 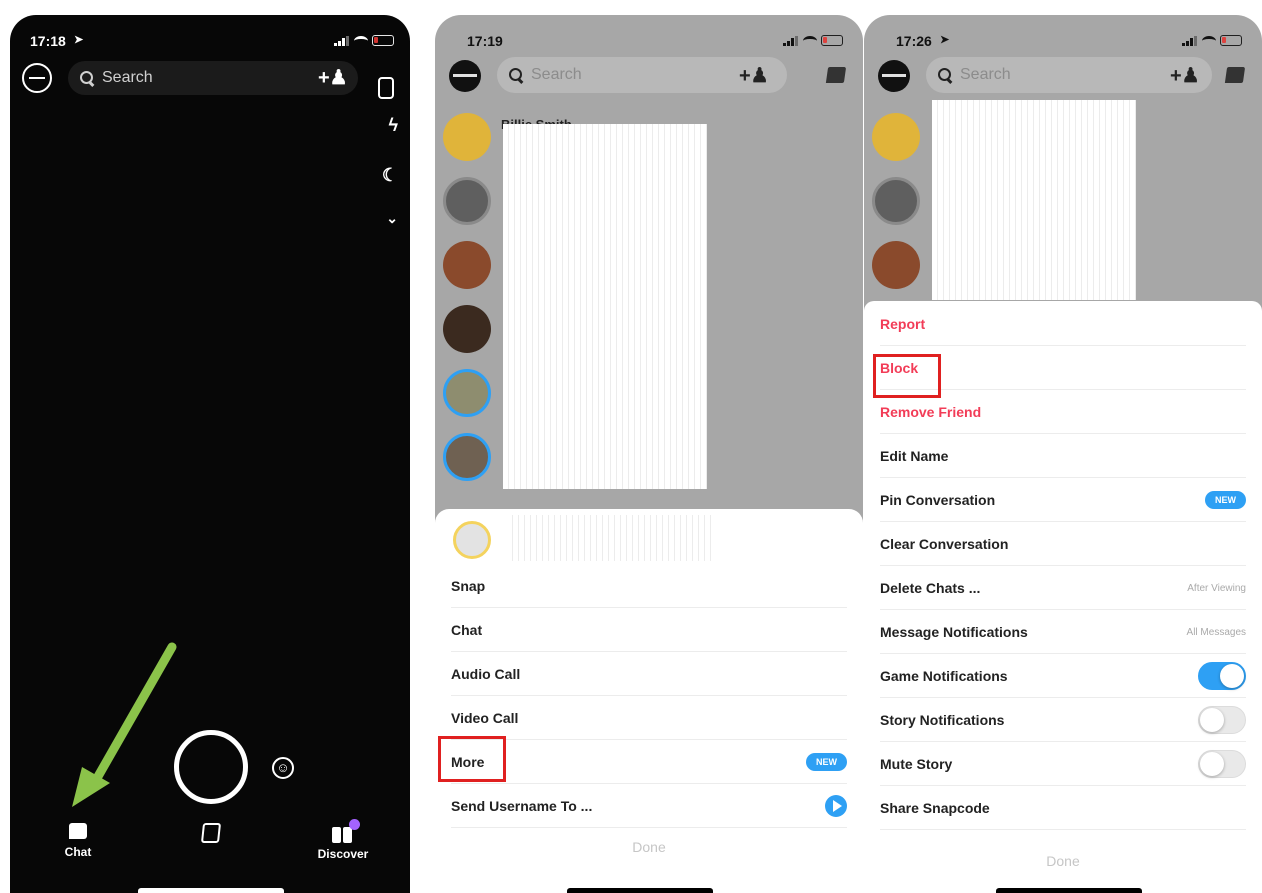 What do you see at coordinates (1222, 764) in the screenshot?
I see `mute-story-toggle` at bounding box center [1222, 764].